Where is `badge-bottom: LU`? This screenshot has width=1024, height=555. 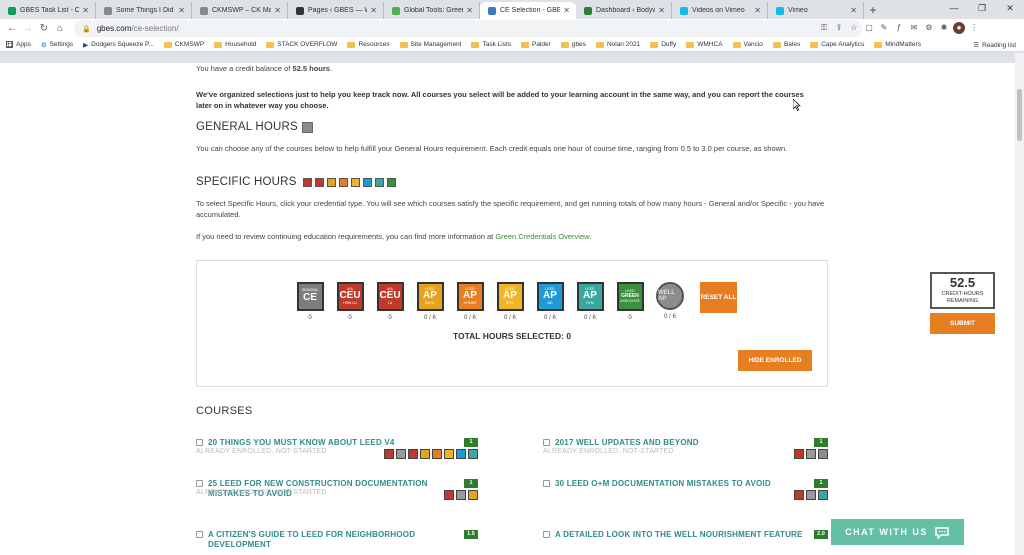 badge-bottom: LU is located at coordinates (390, 303).